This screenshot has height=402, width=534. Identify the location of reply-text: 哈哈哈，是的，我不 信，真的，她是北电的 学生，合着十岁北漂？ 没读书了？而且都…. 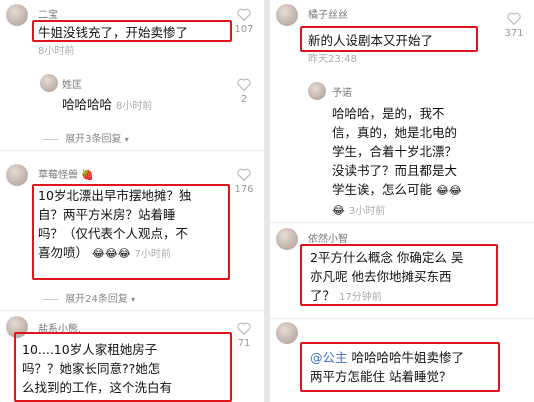
(412, 162).